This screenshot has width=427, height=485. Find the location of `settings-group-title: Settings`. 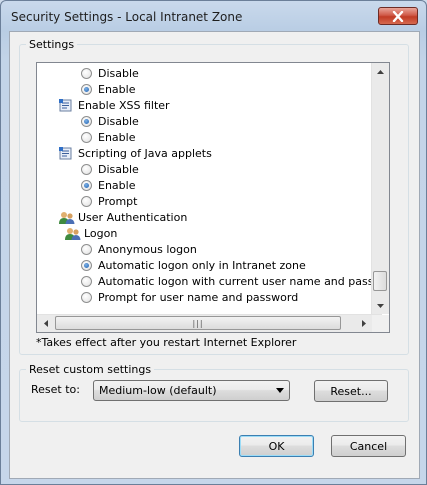

settings-group-title: Settings is located at coordinates (52, 44).